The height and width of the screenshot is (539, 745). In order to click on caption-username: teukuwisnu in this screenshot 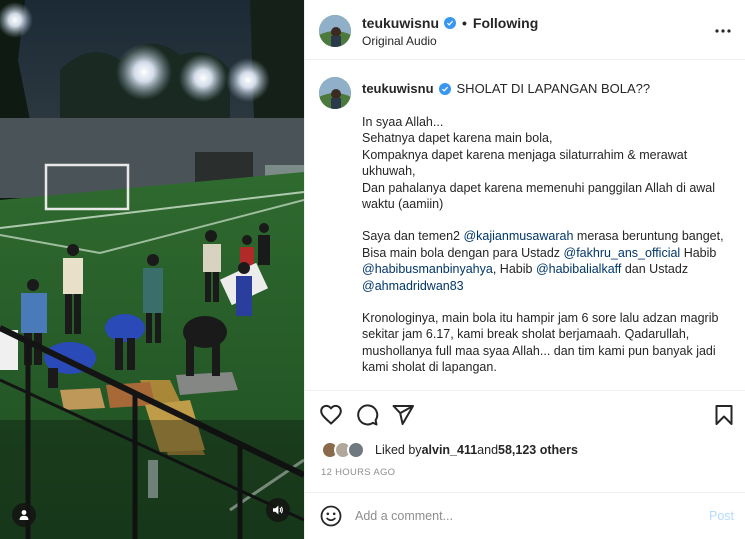, I will do `click(398, 88)`.